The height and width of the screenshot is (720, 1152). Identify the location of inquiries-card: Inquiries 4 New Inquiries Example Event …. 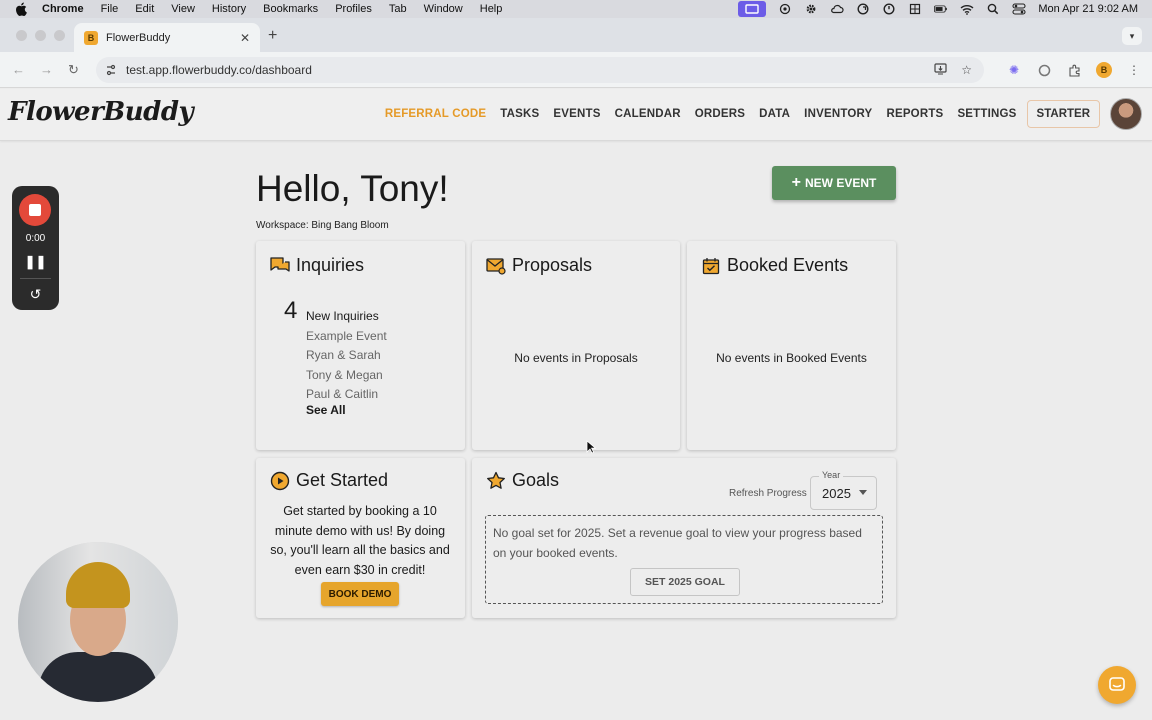
(360, 345).